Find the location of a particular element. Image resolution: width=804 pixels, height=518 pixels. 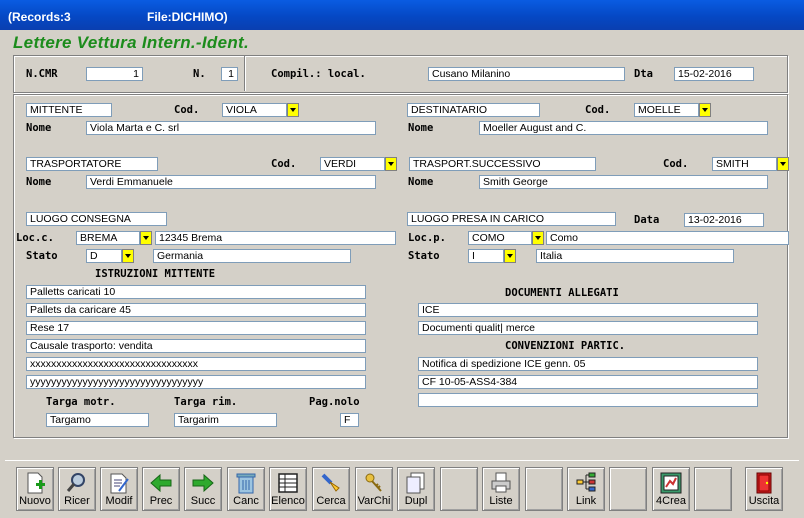

ricer-label: Ricer is located at coordinates (77, 501).